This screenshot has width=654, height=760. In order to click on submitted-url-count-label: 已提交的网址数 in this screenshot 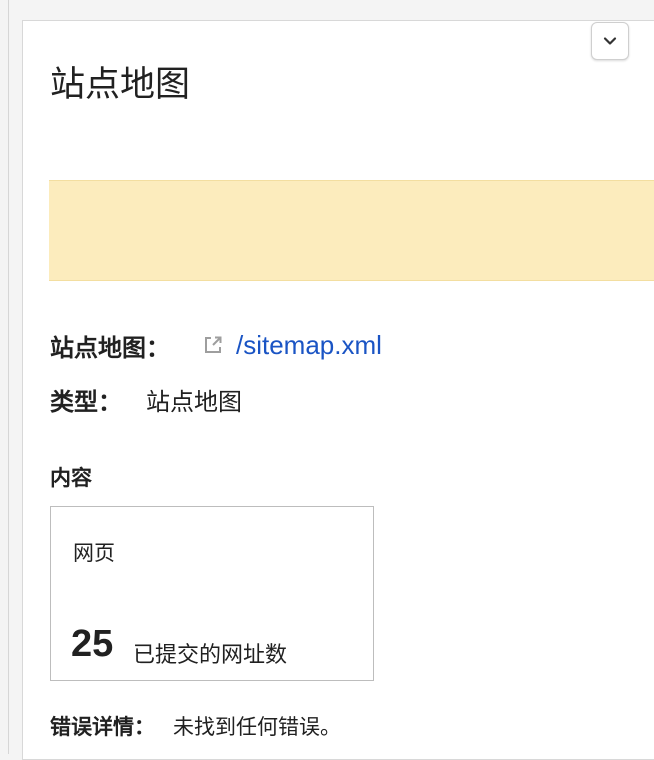, I will do `click(210, 655)`.